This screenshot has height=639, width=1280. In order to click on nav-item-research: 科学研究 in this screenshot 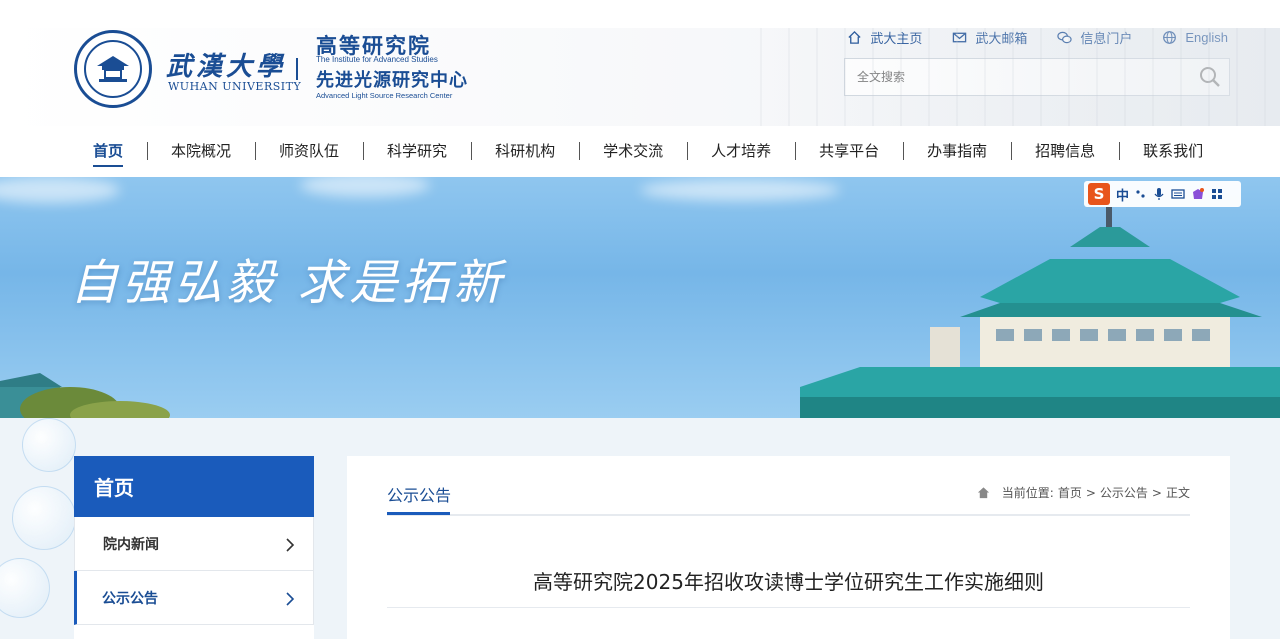, I will do `click(417, 151)`.